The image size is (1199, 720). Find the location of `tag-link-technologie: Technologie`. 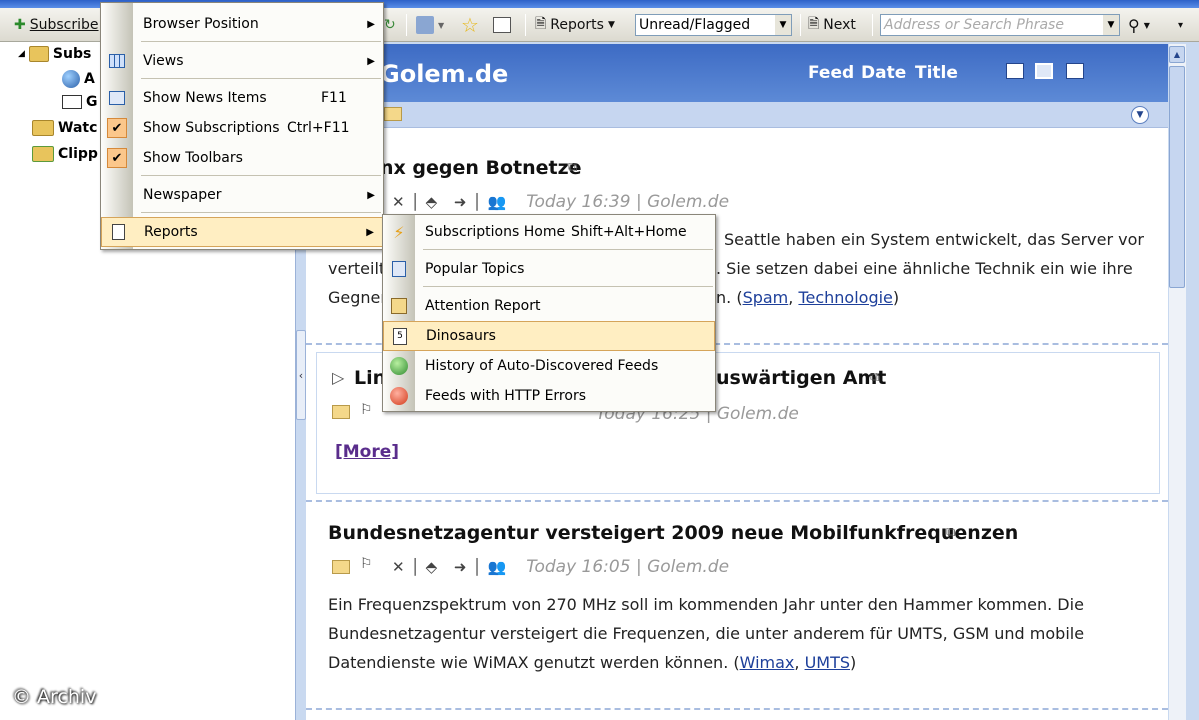

tag-link-technologie: Technologie is located at coordinates (845, 297).